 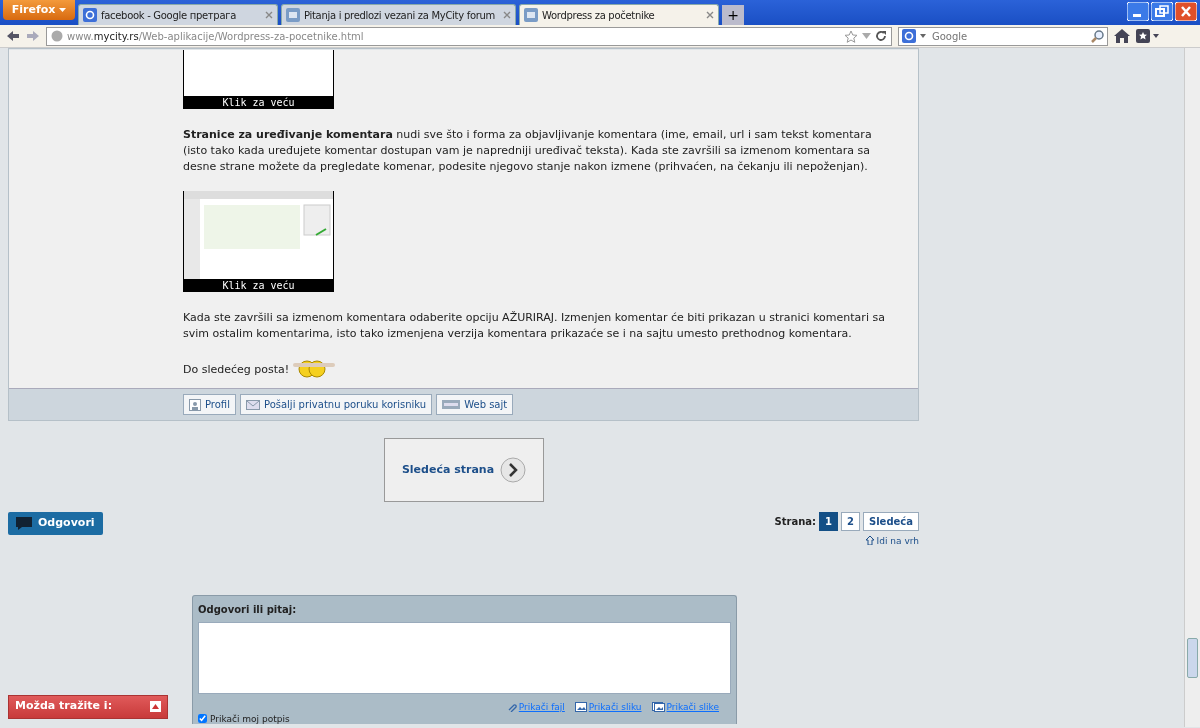 What do you see at coordinates (314, 368) in the screenshot?
I see `smiley-emoticons-icon` at bounding box center [314, 368].